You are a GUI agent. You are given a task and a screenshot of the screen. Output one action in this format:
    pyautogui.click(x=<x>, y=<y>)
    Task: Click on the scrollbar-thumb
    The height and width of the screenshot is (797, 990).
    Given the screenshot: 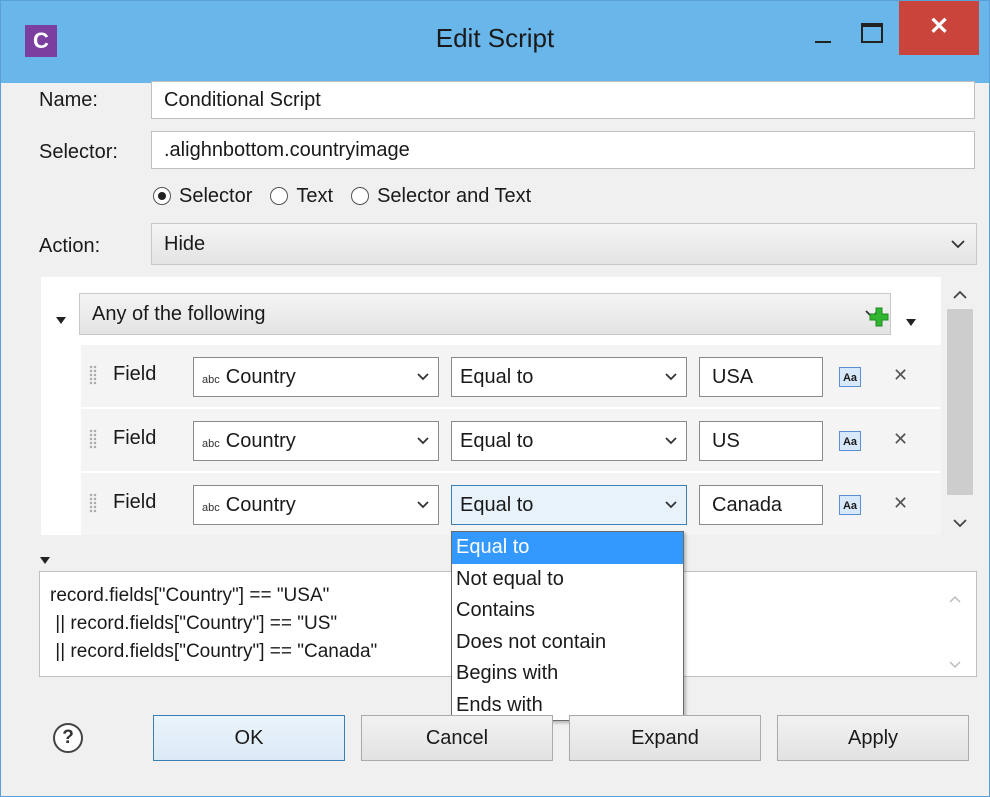 What is the action you would take?
    pyautogui.click(x=960, y=402)
    